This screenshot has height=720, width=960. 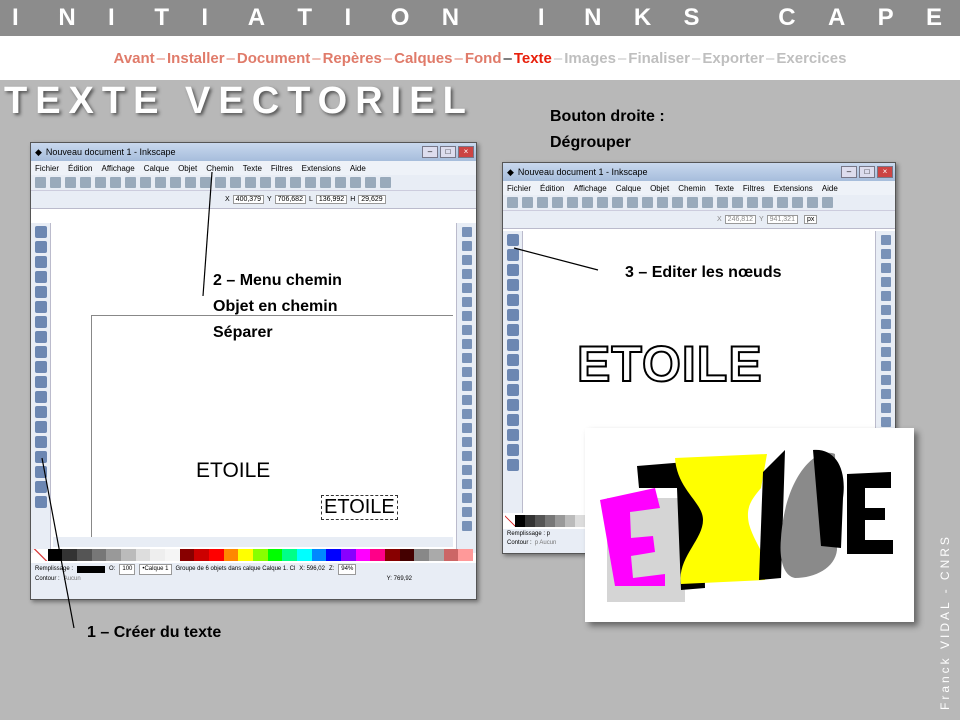 What do you see at coordinates (811, 58) in the screenshot?
I see `nav-item-exercices: Exercices` at bounding box center [811, 58].